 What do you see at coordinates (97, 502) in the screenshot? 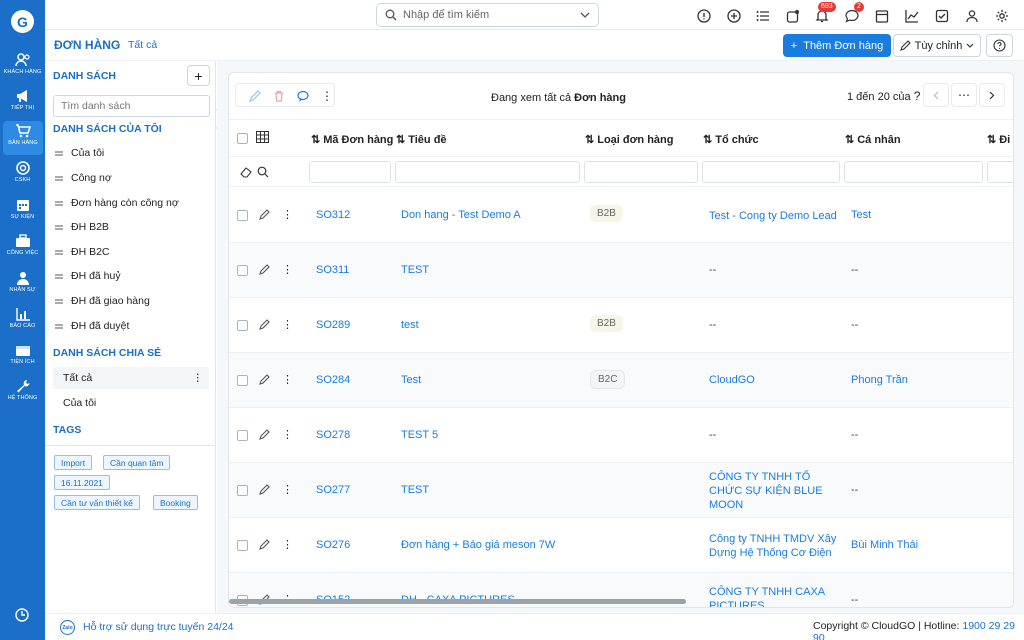
I see `tag: Cần tư vấn thiết kế` at bounding box center [97, 502].